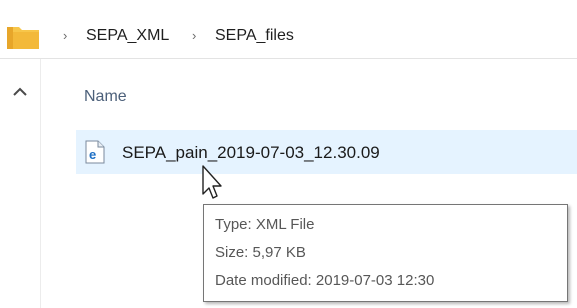 Image resolution: width=577 pixels, height=308 pixels. I want to click on scroll-up-chevron-icon, so click(20, 92).